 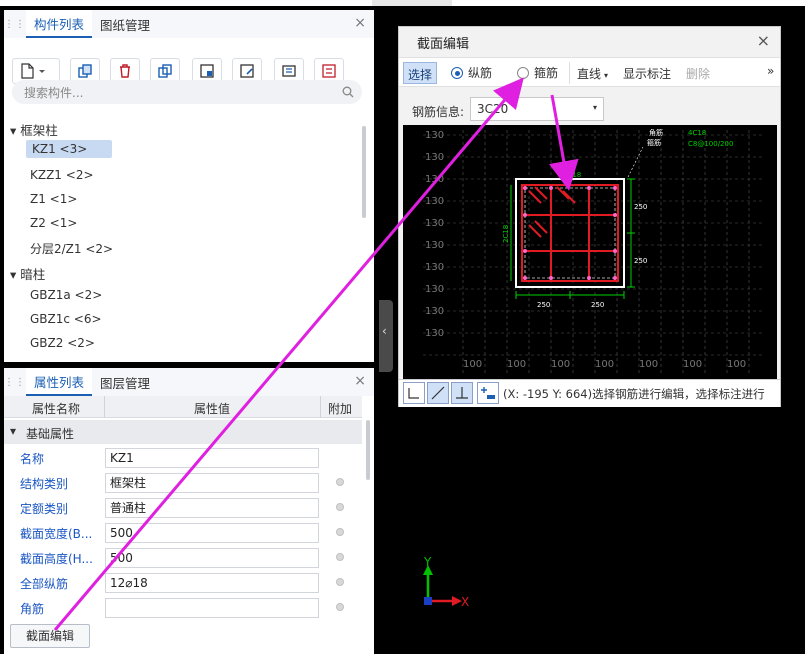 What do you see at coordinates (427, 562) in the screenshot?
I see `axis-y-label: Y` at bounding box center [427, 562].